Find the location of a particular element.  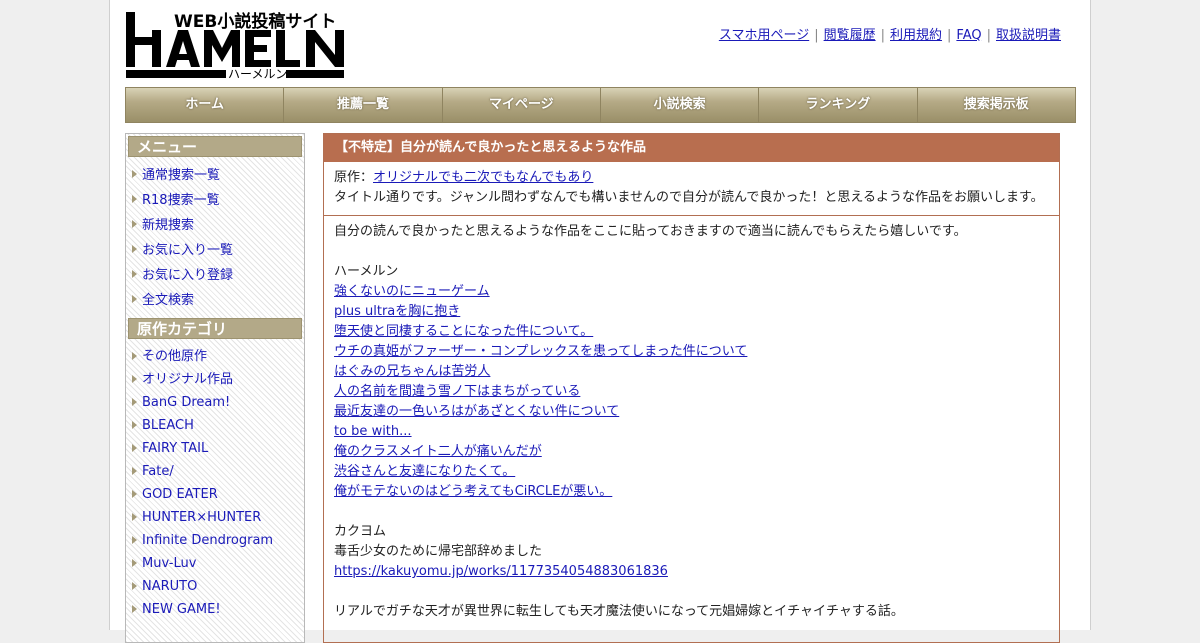

section-label-kakuyomu: カクヨム is located at coordinates (360, 531).